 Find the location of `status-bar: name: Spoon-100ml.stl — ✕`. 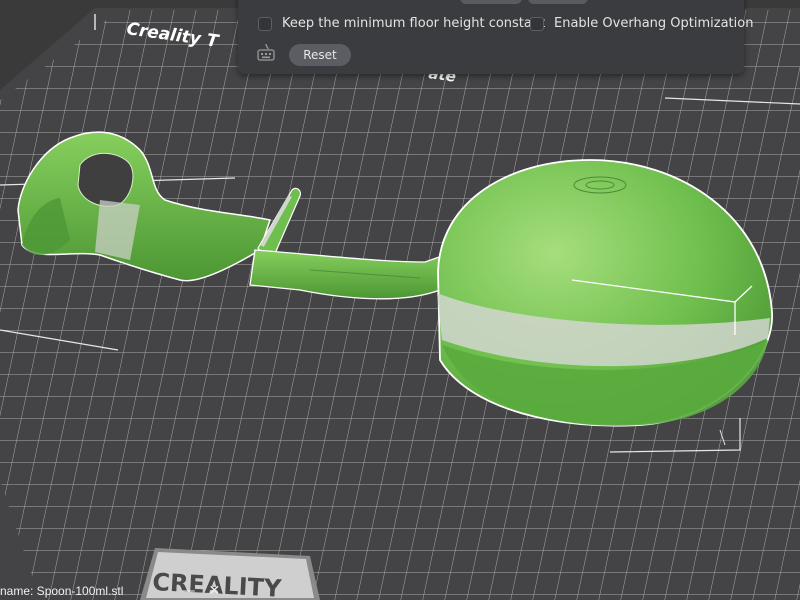

status-bar: name: Spoon-100ml.stl — ✕ is located at coordinates (130, 591).